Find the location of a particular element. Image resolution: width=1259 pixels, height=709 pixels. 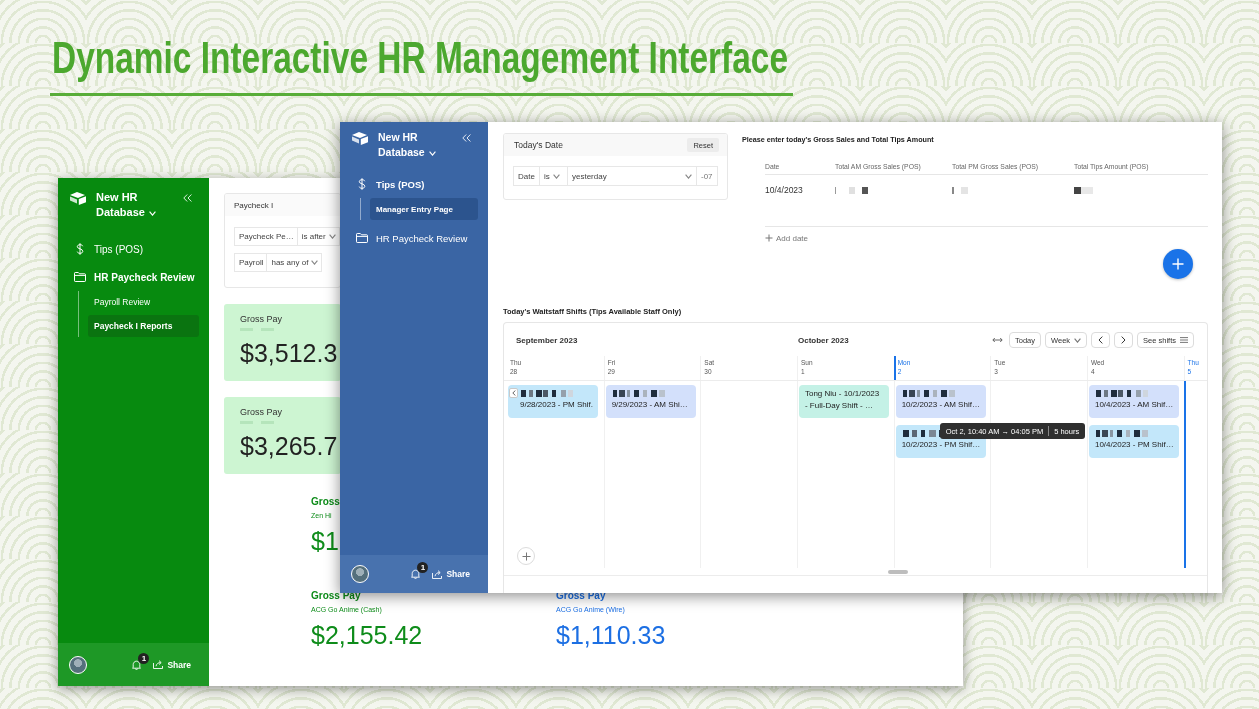

shift-card: 9/28/2023 - PM Shif. is located at coordinates (553, 401).